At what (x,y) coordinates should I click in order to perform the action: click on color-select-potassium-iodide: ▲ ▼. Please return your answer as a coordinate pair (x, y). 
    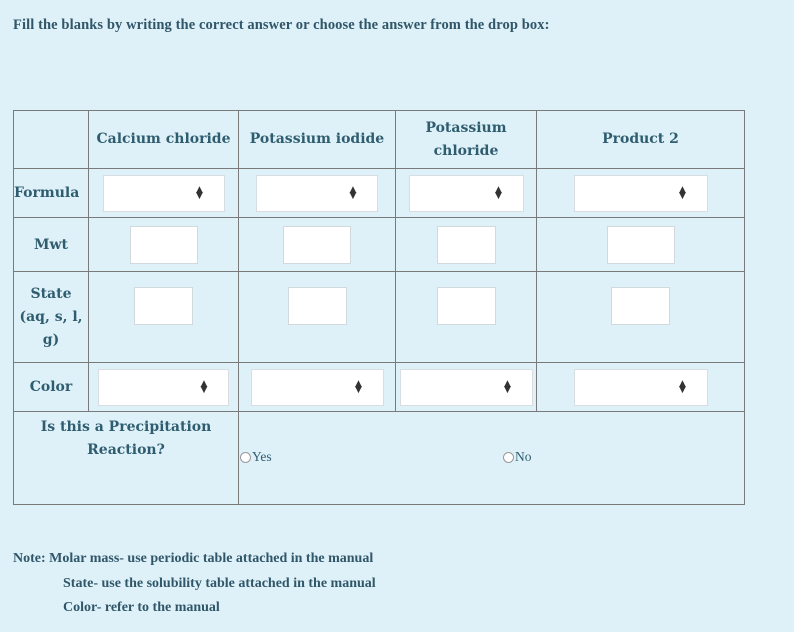
    Looking at the image, I should click on (317, 387).